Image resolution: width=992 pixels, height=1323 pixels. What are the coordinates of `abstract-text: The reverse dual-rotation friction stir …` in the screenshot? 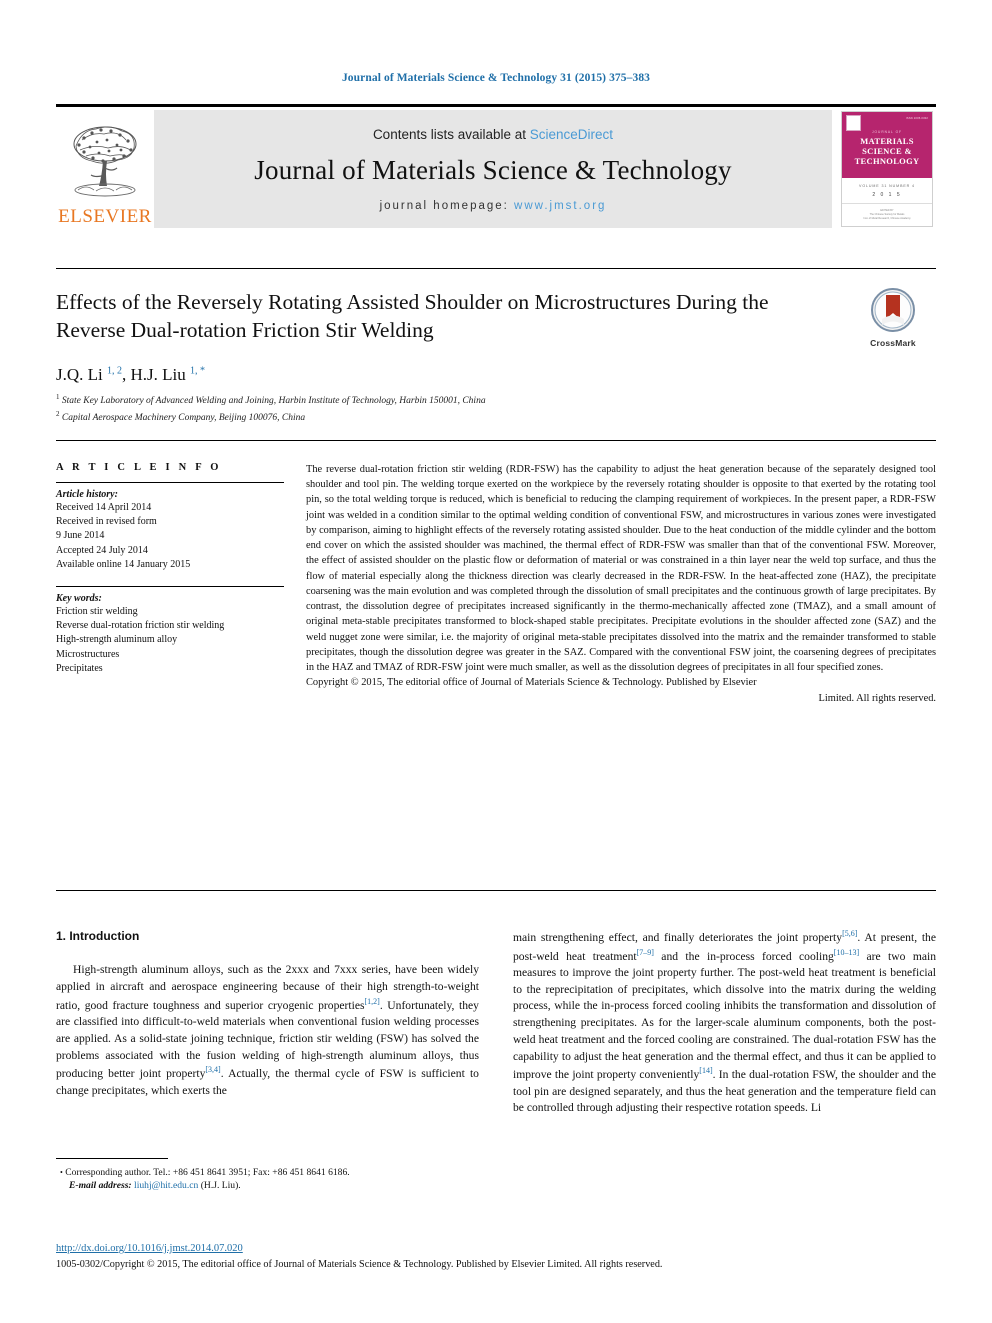 It's located at (621, 569).